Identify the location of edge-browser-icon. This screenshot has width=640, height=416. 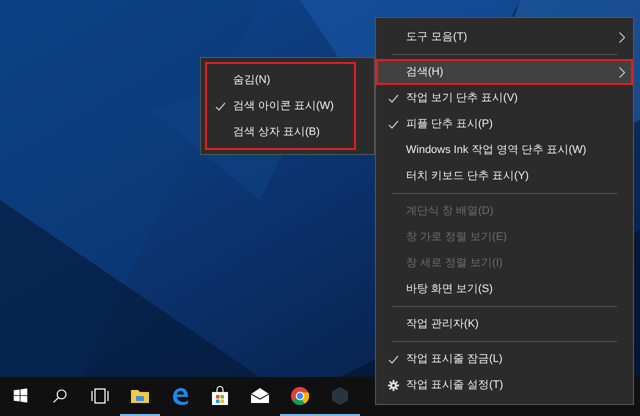
(180, 396).